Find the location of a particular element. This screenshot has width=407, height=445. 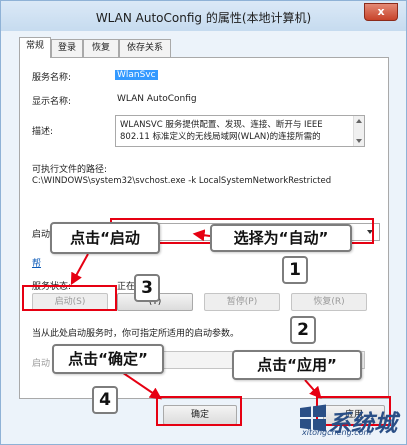

start-button-highlight is located at coordinates (69, 298).